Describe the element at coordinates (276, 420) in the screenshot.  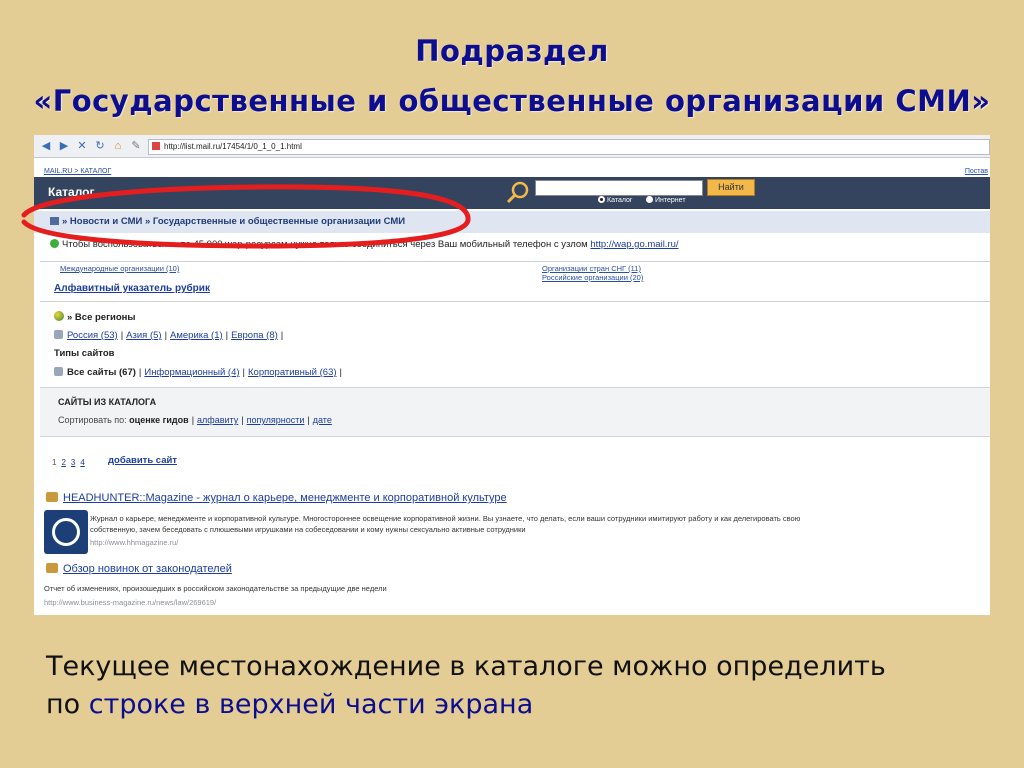
I see `sort-popularity: популярности` at that location.